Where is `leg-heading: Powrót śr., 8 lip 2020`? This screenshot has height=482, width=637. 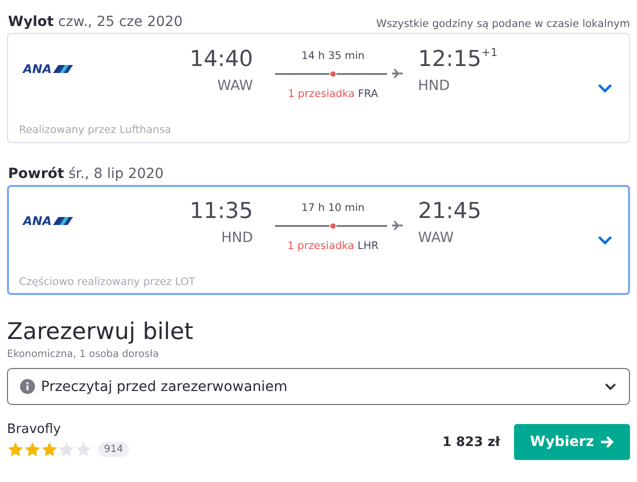 leg-heading: Powrót śr., 8 lip 2020 is located at coordinates (85, 174).